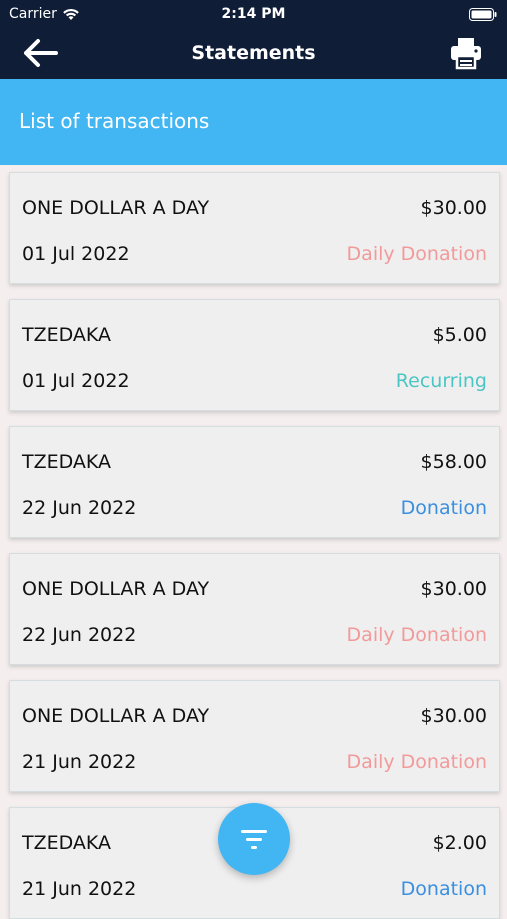  What do you see at coordinates (254, 355) in the screenshot?
I see `transaction-card: TZEDAKA $5.00 01 Jul 2022 Recurring` at bounding box center [254, 355].